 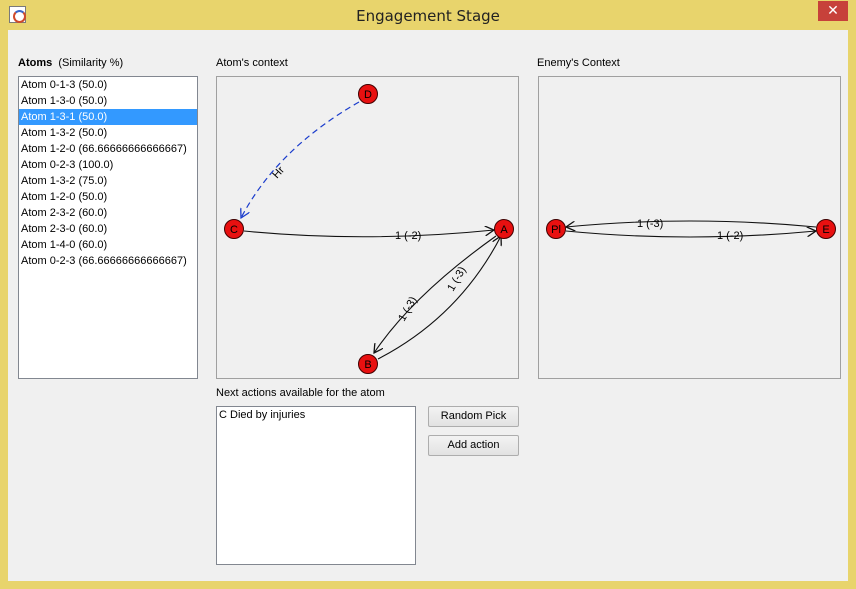 What do you see at coordinates (833, 11) in the screenshot?
I see `close-button: ✕` at bounding box center [833, 11].